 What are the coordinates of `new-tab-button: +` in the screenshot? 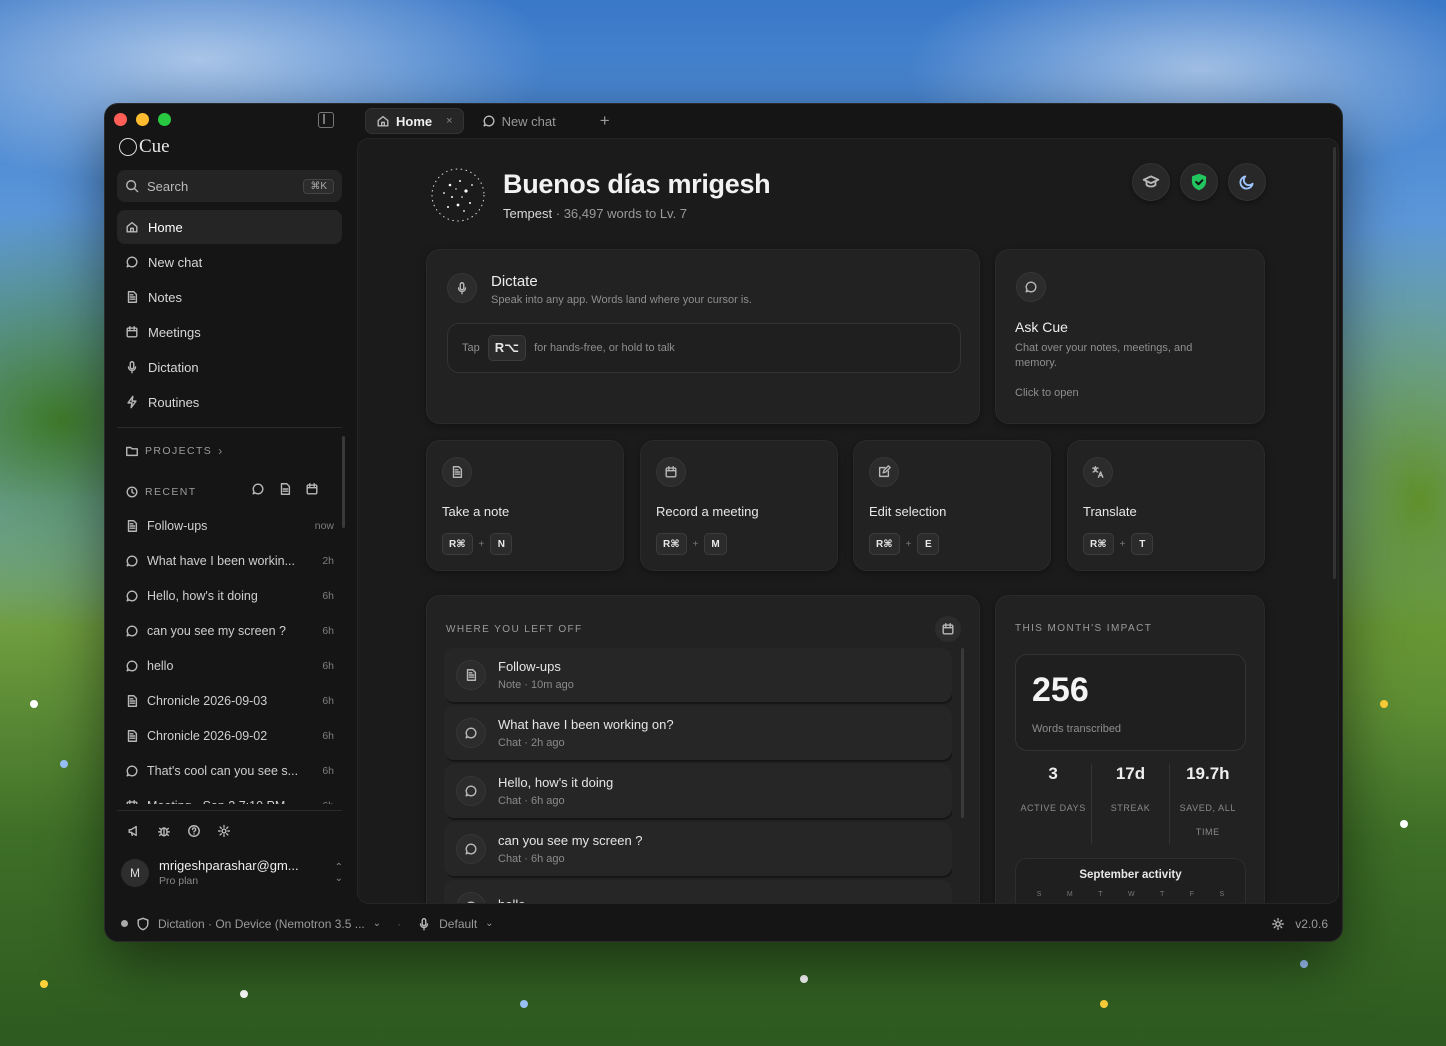 It's located at (605, 121).